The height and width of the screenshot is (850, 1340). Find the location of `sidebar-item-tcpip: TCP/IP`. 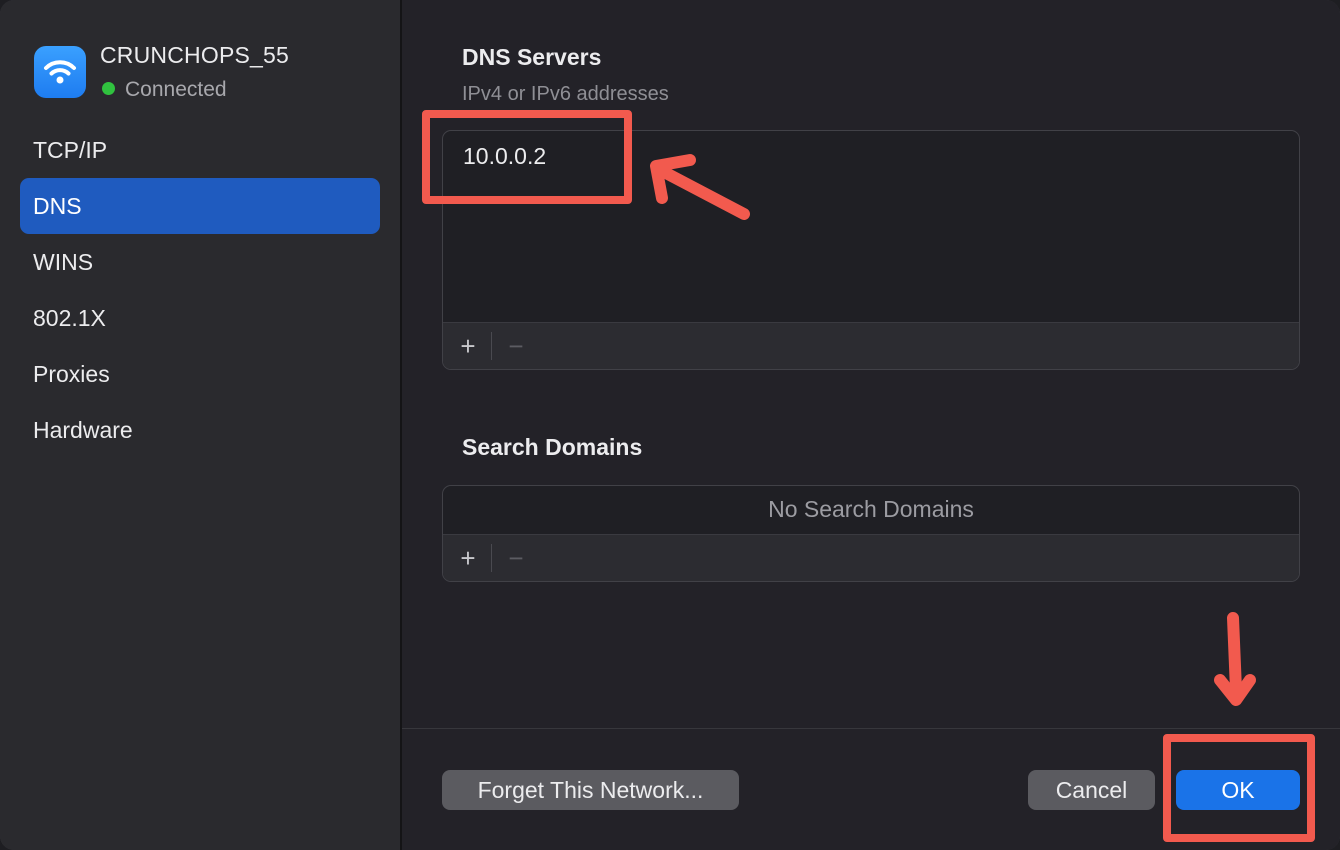

sidebar-item-tcpip: TCP/IP is located at coordinates (200, 150).